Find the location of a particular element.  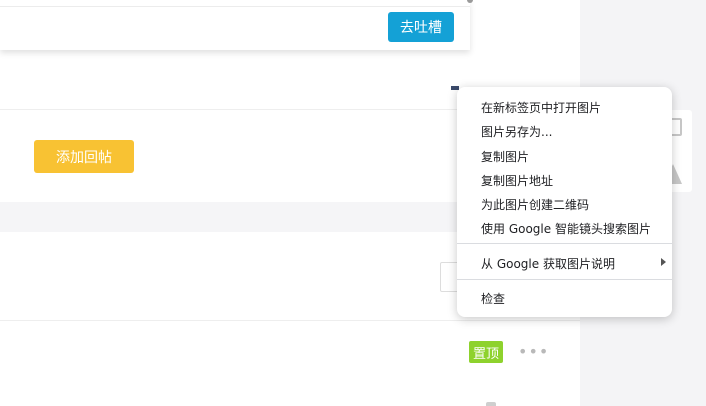

menu-item-get-image-description: 从 Google 获取图片说明 is located at coordinates (573, 263).